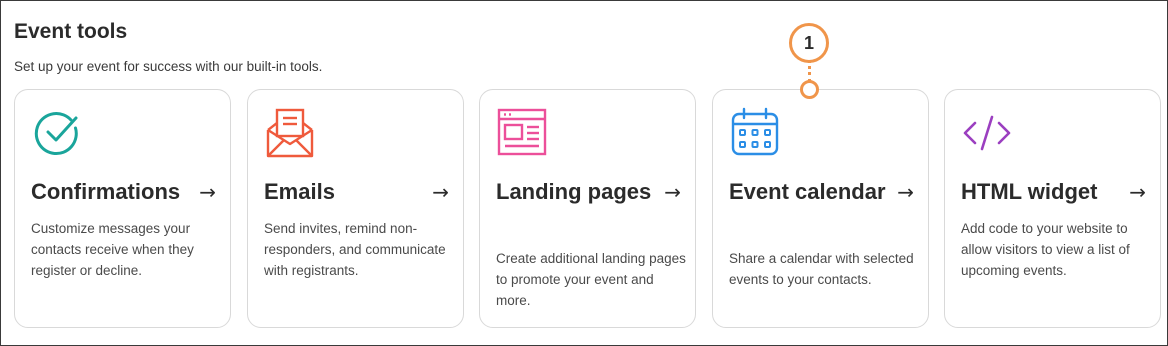 The height and width of the screenshot is (346, 1168). Describe the element at coordinates (57, 132) in the screenshot. I see `check-circle-icon` at that location.